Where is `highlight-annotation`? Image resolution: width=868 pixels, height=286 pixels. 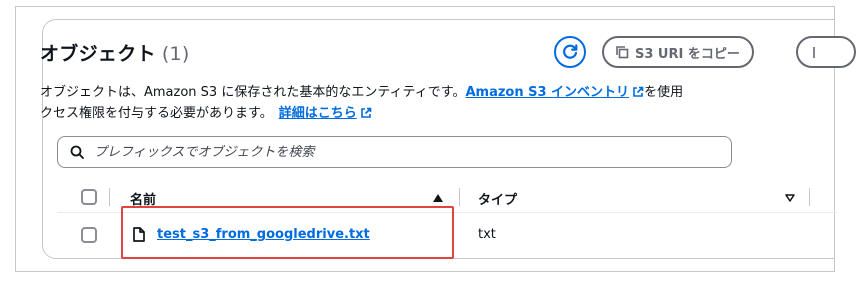
highlight-annotation is located at coordinates (287, 232).